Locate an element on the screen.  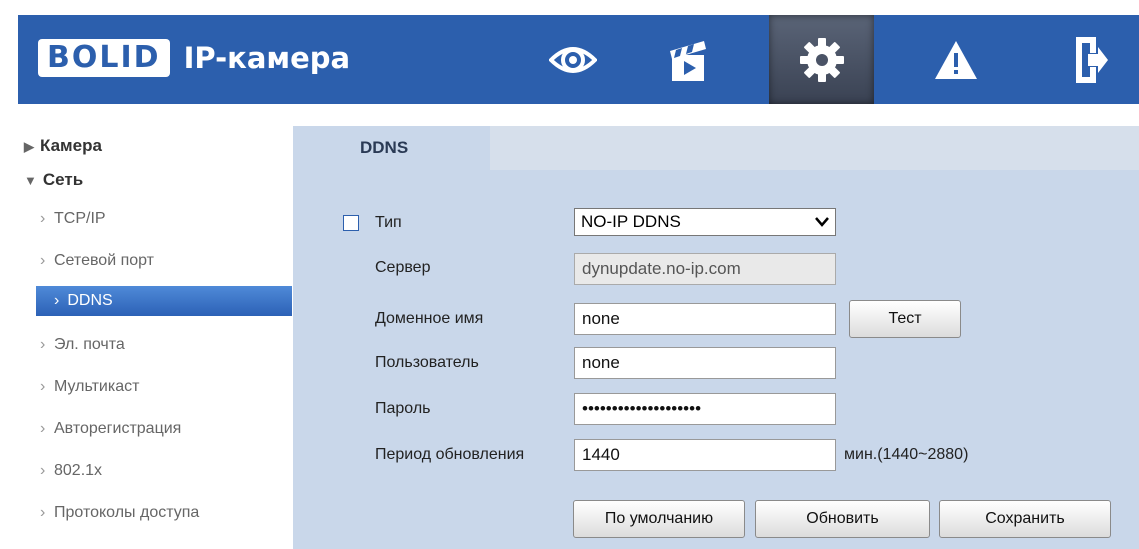
password-label: Пароль is located at coordinates (403, 408).